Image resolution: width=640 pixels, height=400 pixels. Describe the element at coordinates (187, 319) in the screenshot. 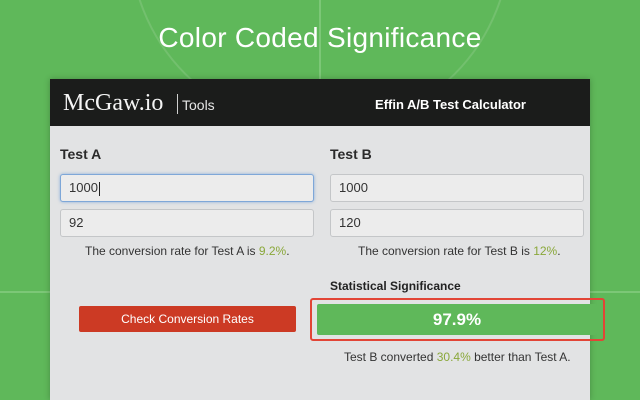

I see `check-conversion-rates-button: Check Conversion Rates` at that location.